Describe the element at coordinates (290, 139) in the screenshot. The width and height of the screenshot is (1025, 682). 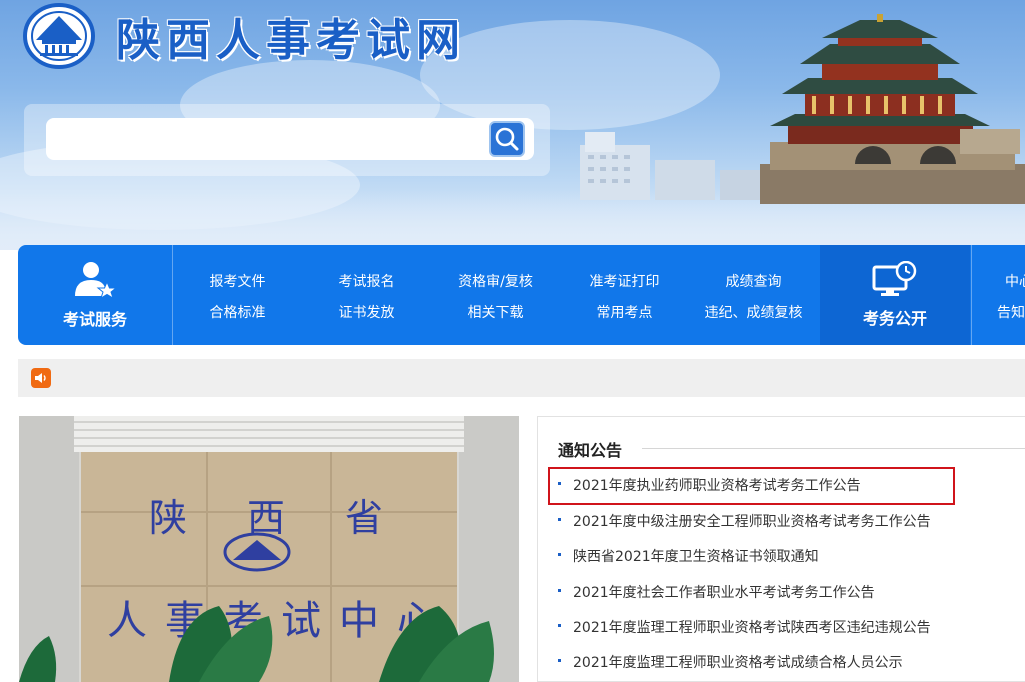
I see `search-input` at that location.